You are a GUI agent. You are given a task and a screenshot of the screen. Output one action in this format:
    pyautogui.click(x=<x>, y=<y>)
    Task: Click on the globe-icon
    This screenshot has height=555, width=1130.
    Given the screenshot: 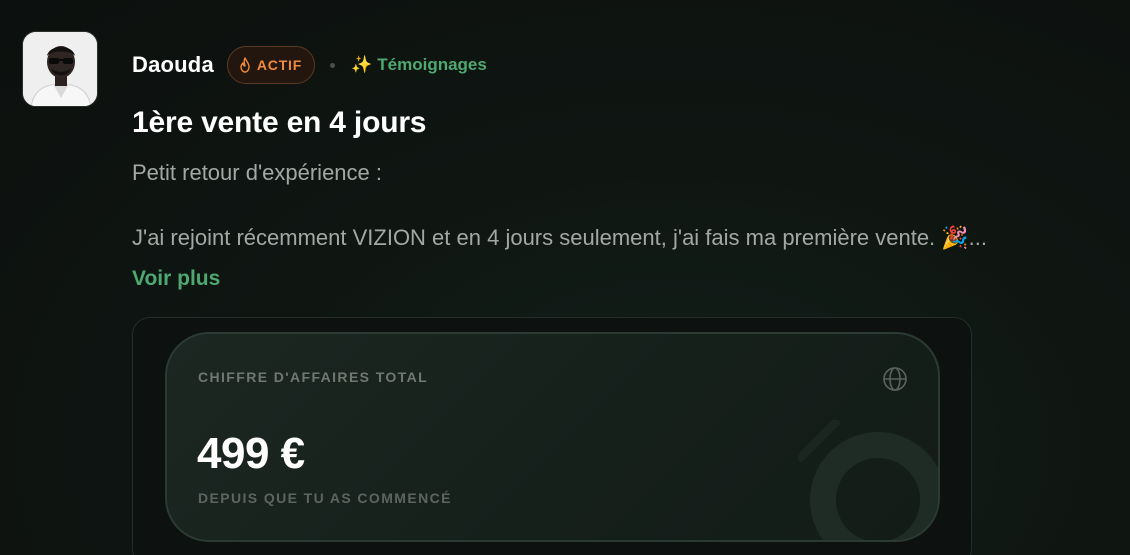 What is the action you would take?
    pyautogui.click(x=895, y=379)
    